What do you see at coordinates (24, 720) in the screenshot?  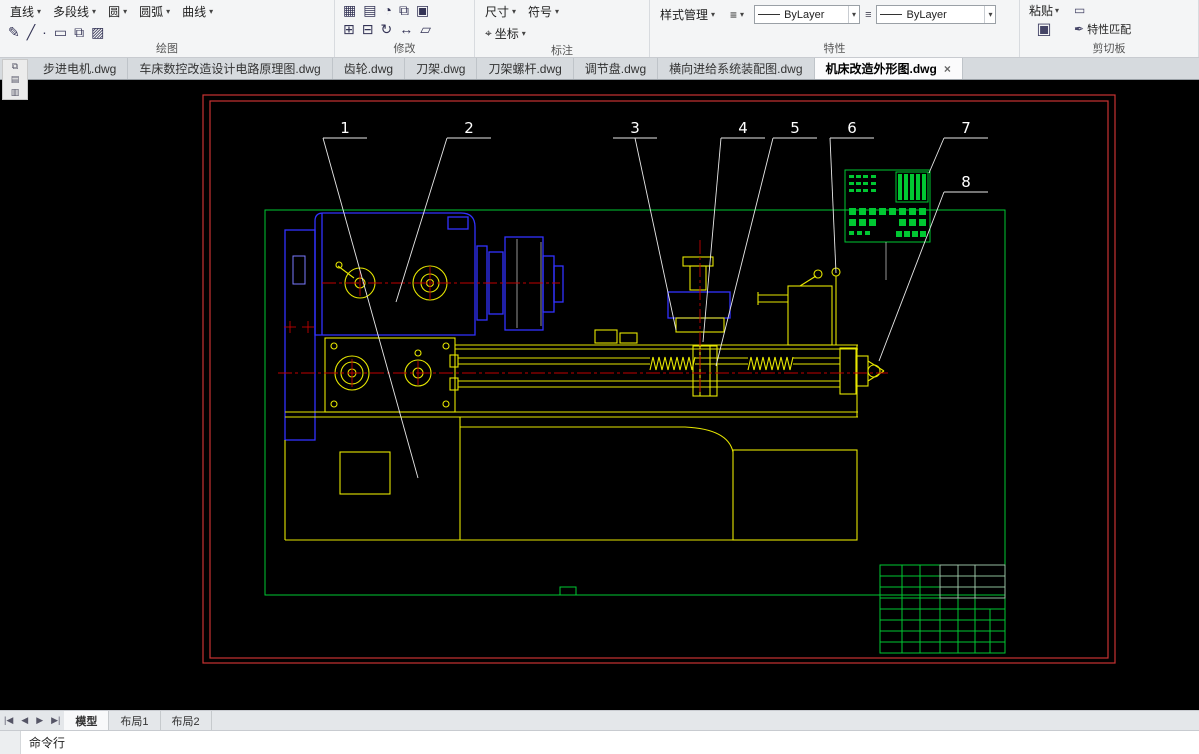 I see `prev-page-icon: ◀` at bounding box center [24, 720].